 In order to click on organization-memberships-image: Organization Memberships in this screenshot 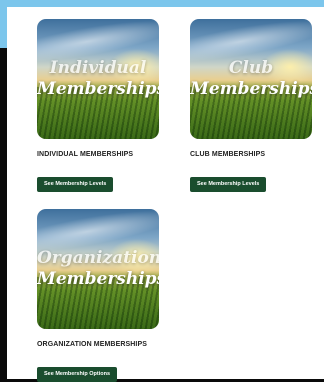, I will do `click(98, 269)`.